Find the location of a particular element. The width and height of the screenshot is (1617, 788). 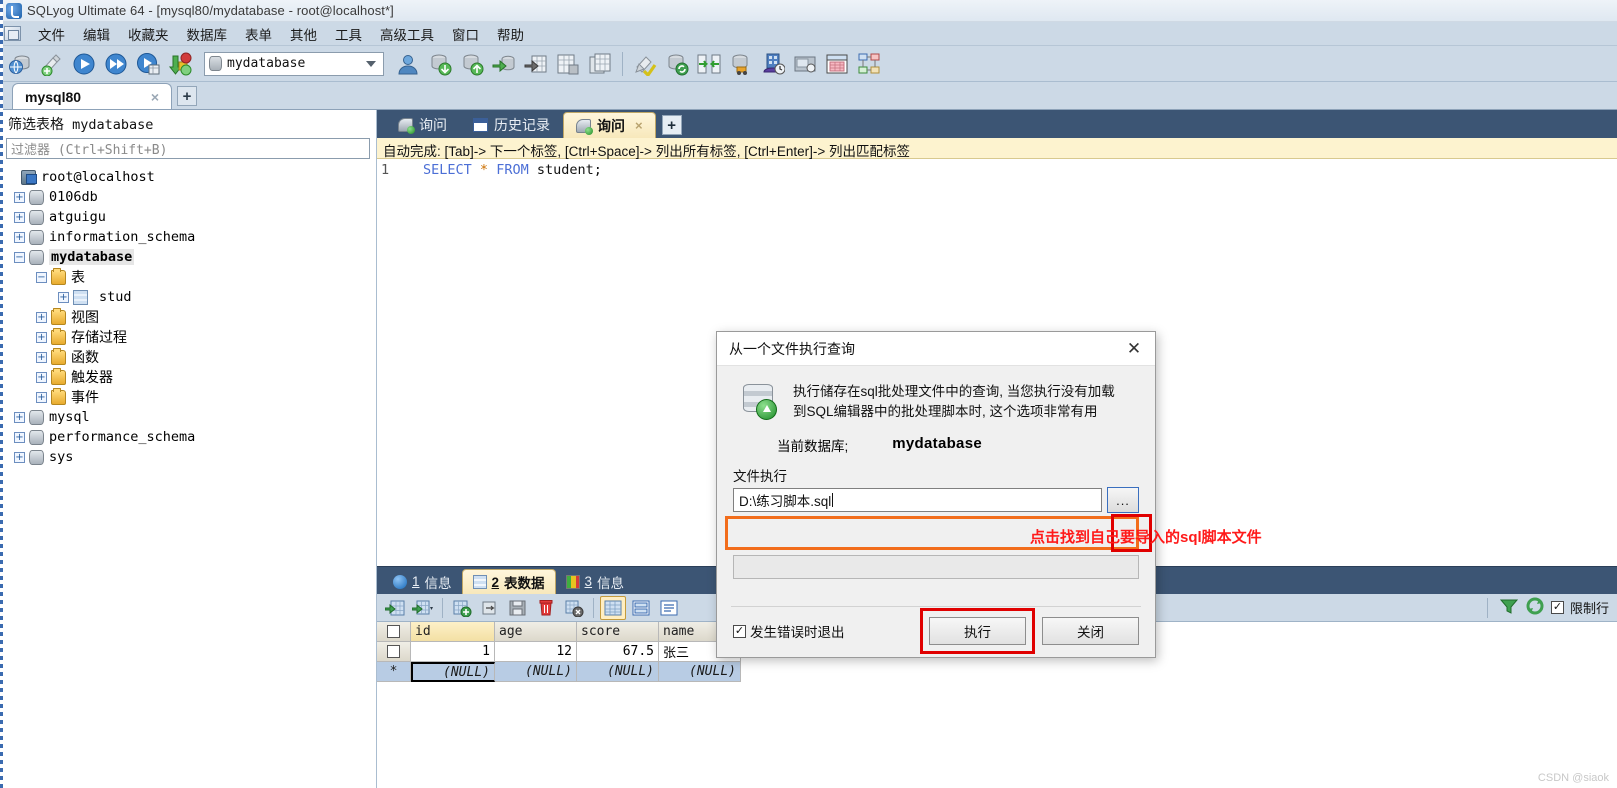

tree-node-mydatabase: − mydatabase is located at coordinates (188, 257).